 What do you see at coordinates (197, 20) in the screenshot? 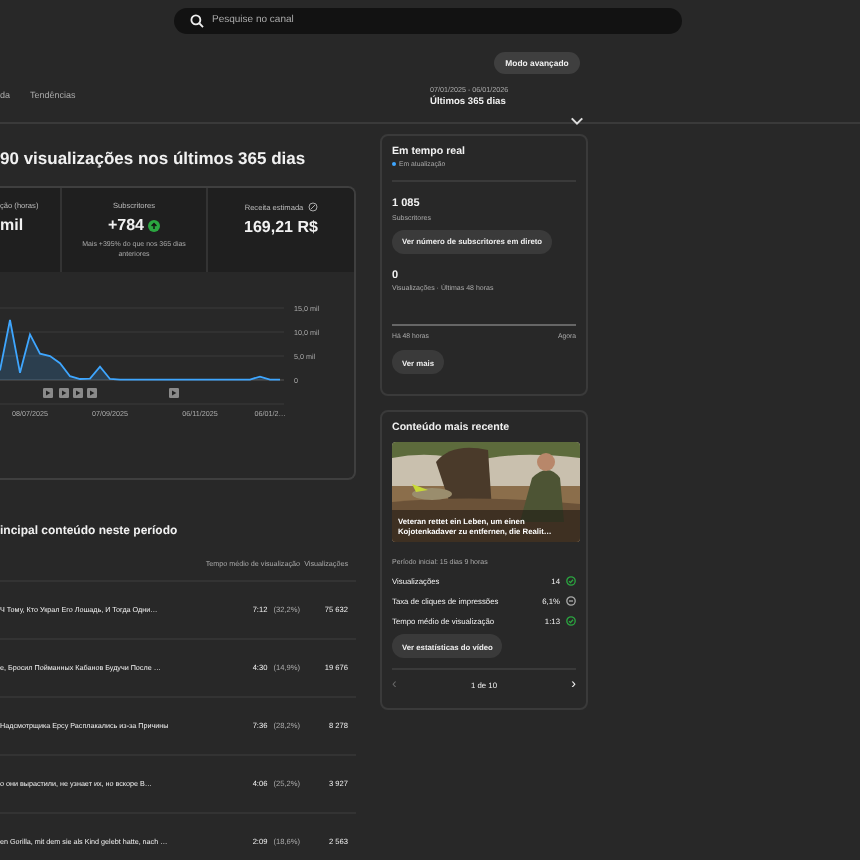
I see `search-icon` at bounding box center [197, 20].